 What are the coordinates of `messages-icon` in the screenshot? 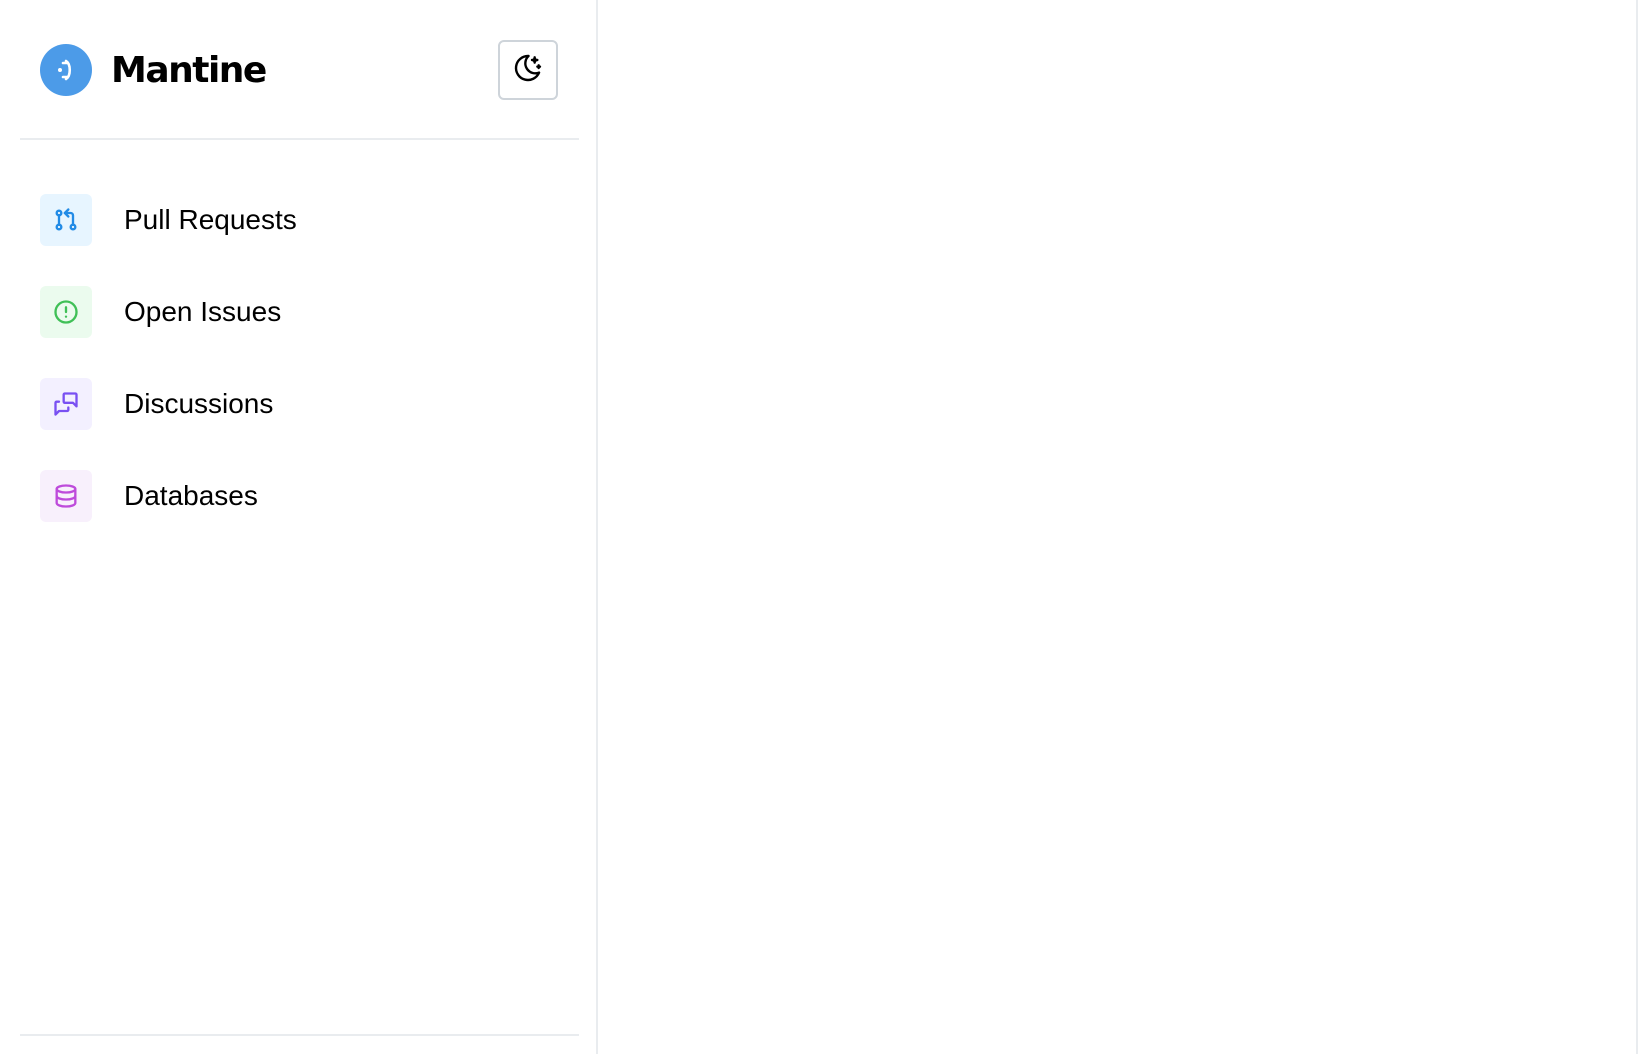 It's located at (66, 404).